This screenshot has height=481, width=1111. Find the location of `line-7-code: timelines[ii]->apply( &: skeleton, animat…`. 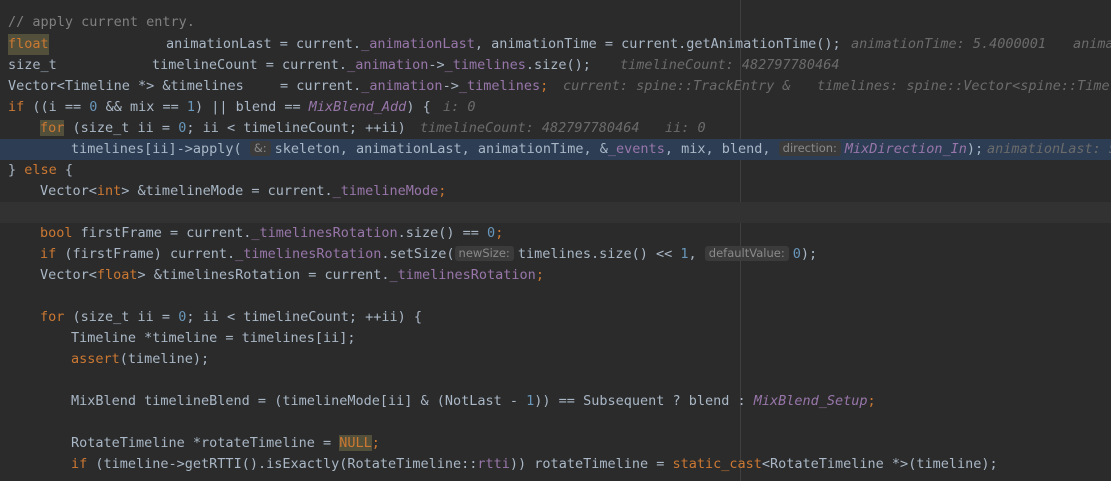

line-7-code: timelines[ii]->apply( &: skeleton, animat… is located at coordinates (527, 149).